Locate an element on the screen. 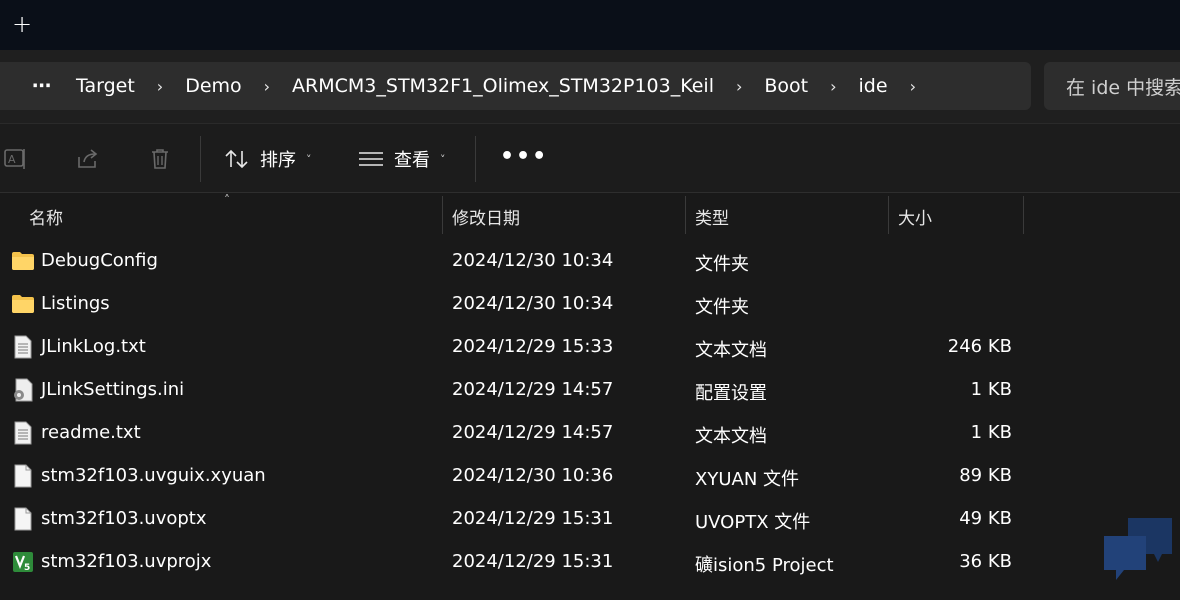 This screenshot has width=1180, height=600. rename-icon: A is located at coordinates (16, 159).